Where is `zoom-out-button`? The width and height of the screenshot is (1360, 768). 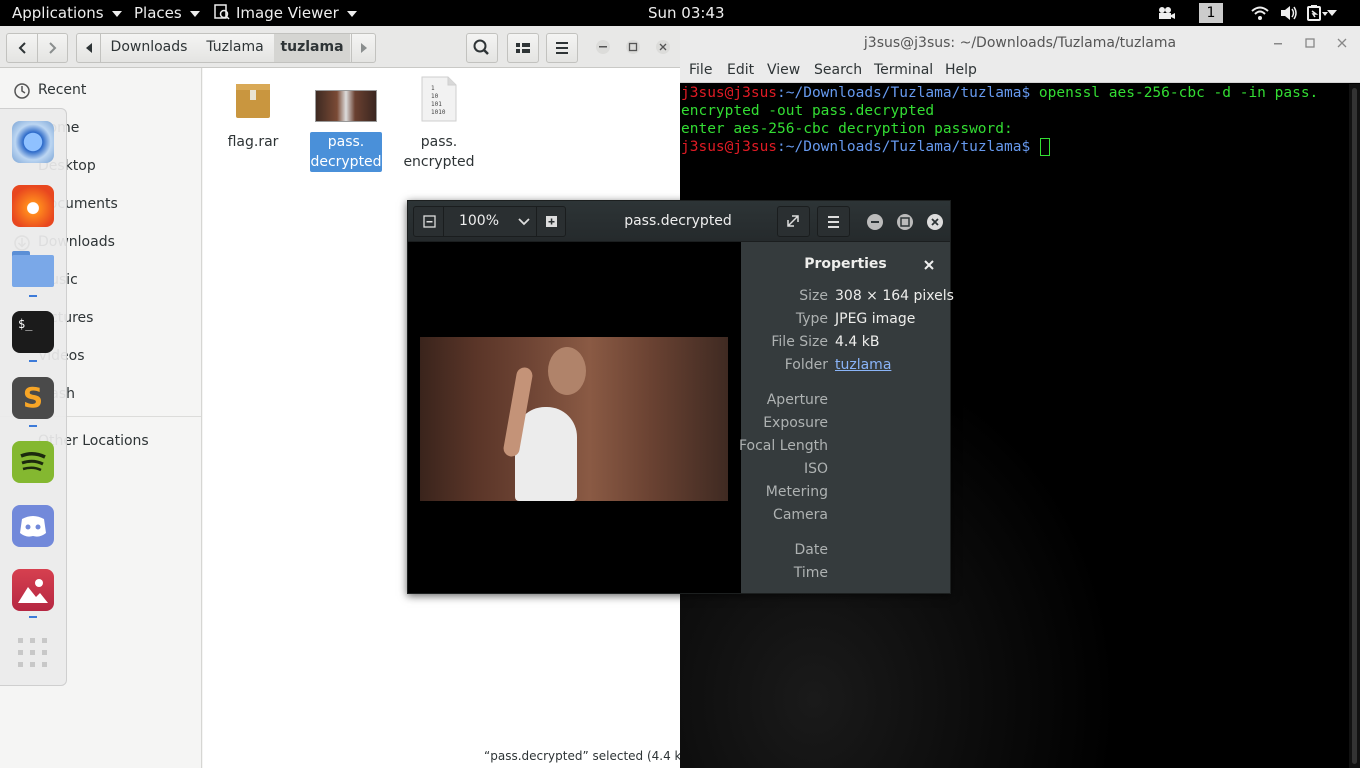 zoom-out-button is located at coordinates (429, 221).